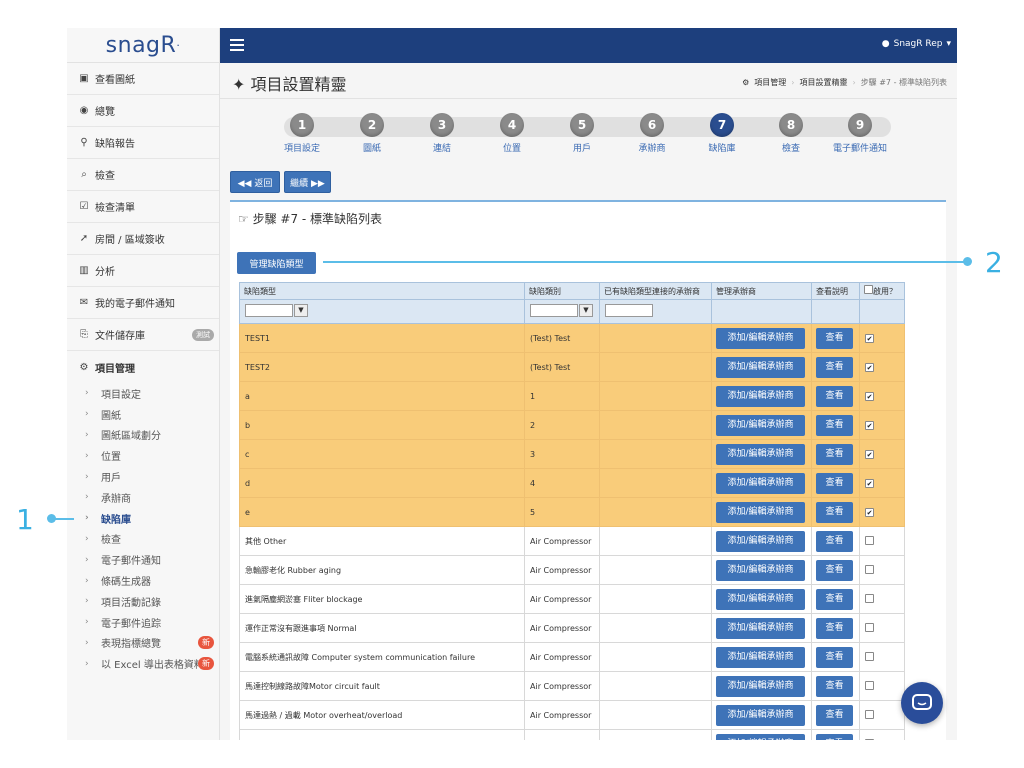 This screenshot has width=1024, height=768. What do you see at coordinates (143, 643) in the screenshot?
I see `sidebar-subitem: › 表現指標總覽 新` at bounding box center [143, 643].